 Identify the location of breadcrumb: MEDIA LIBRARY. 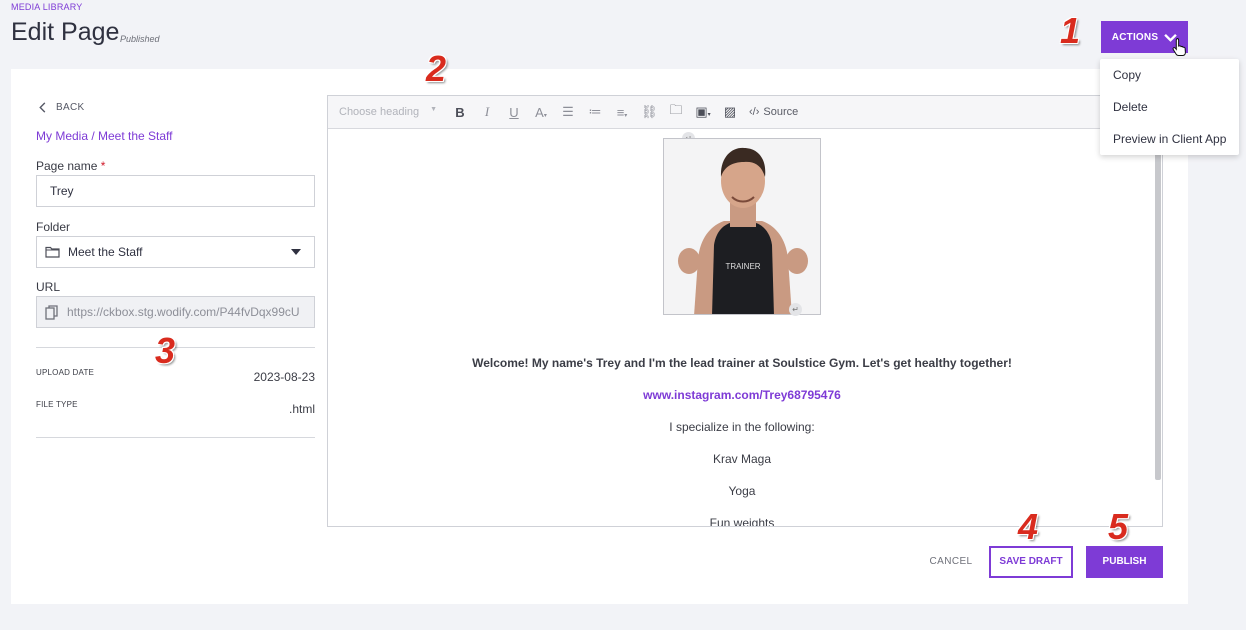
(46, 7).